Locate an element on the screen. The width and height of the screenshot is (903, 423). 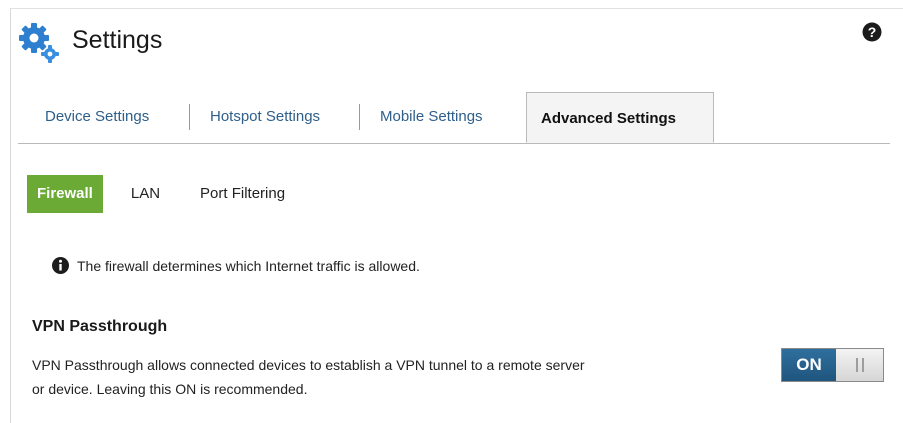
help-icon: ? is located at coordinates (872, 32).